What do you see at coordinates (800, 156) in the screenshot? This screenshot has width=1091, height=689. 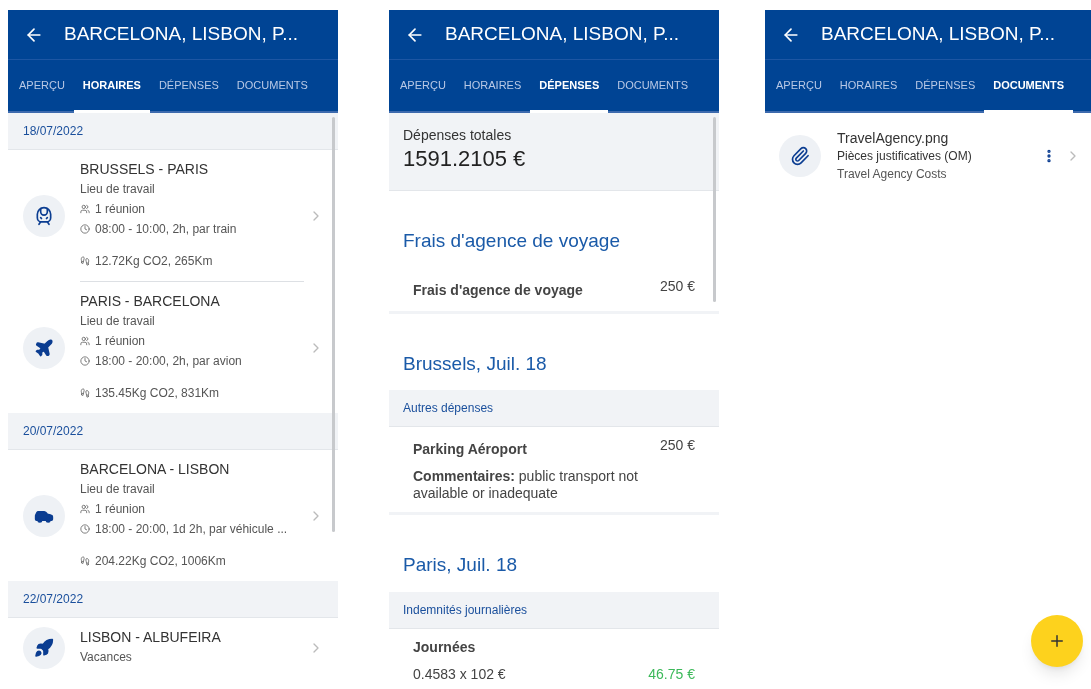 I see `paperclip-icon` at bounding box center [800, 156].